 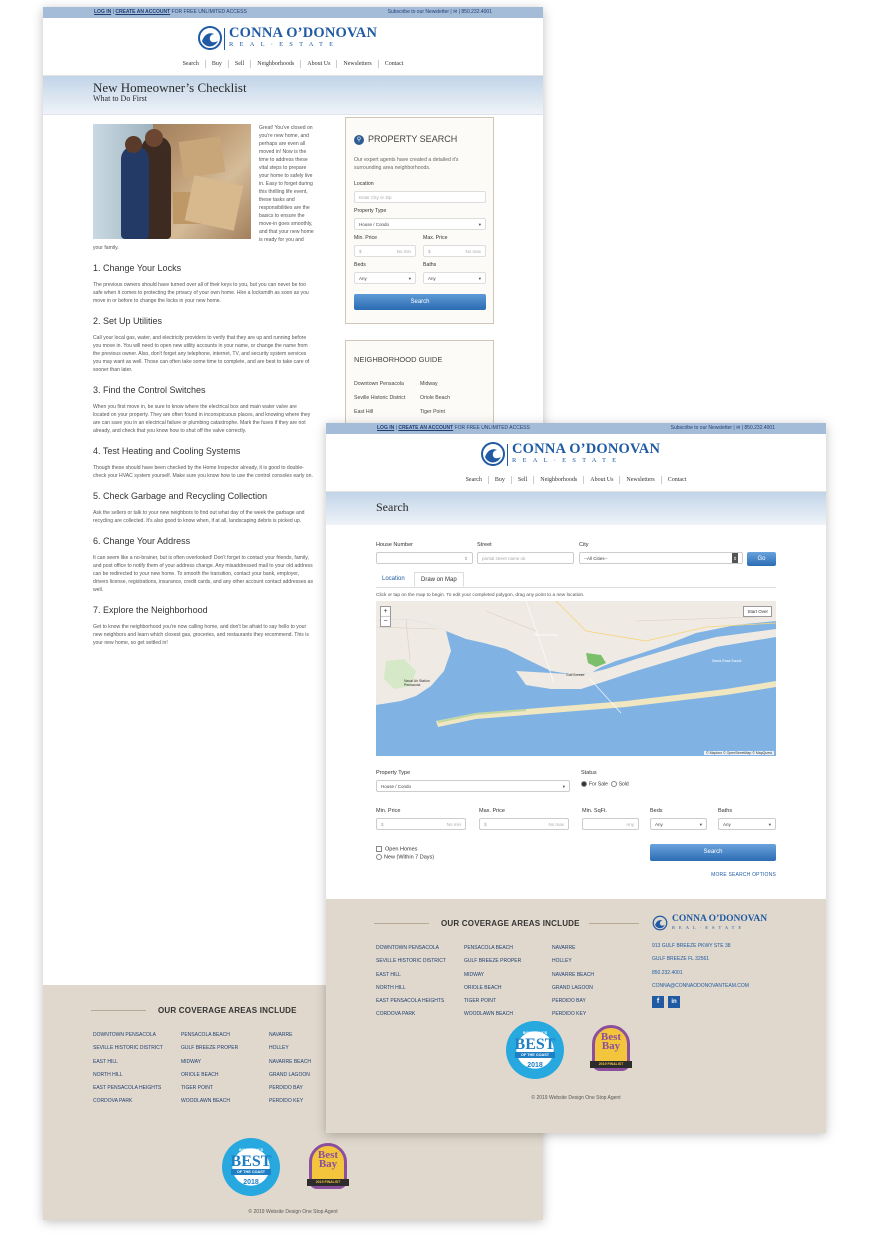 I want to click on tab-draw-on-map: Draw on Map, so click(x=439, y=579).